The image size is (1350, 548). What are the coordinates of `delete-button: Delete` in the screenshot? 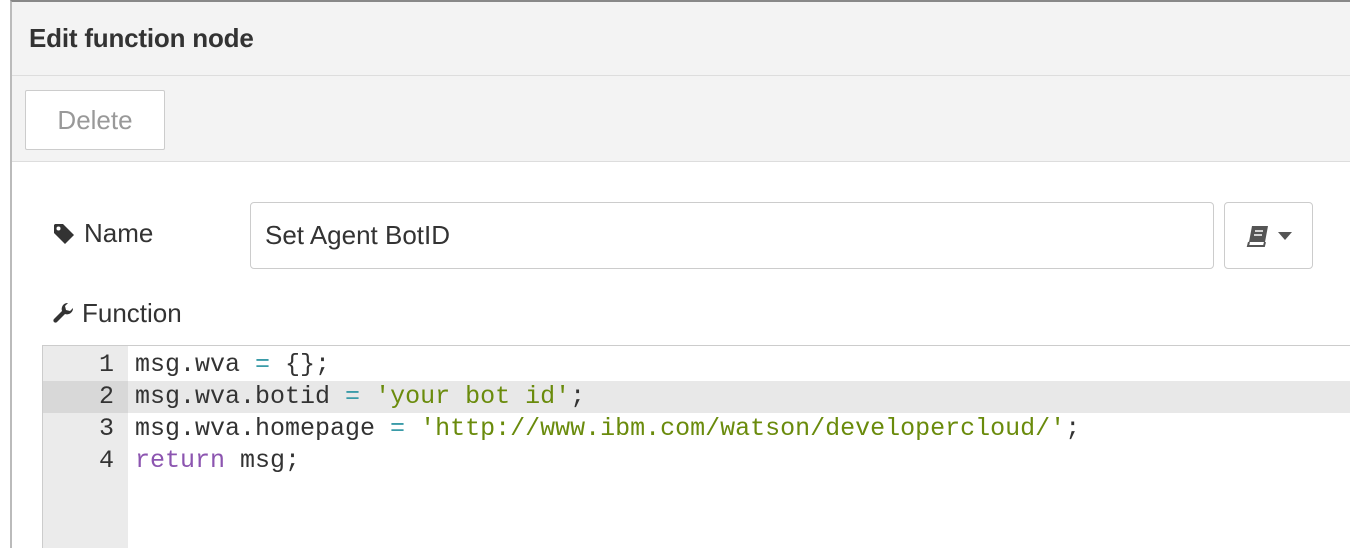 It's located at (95, 120).